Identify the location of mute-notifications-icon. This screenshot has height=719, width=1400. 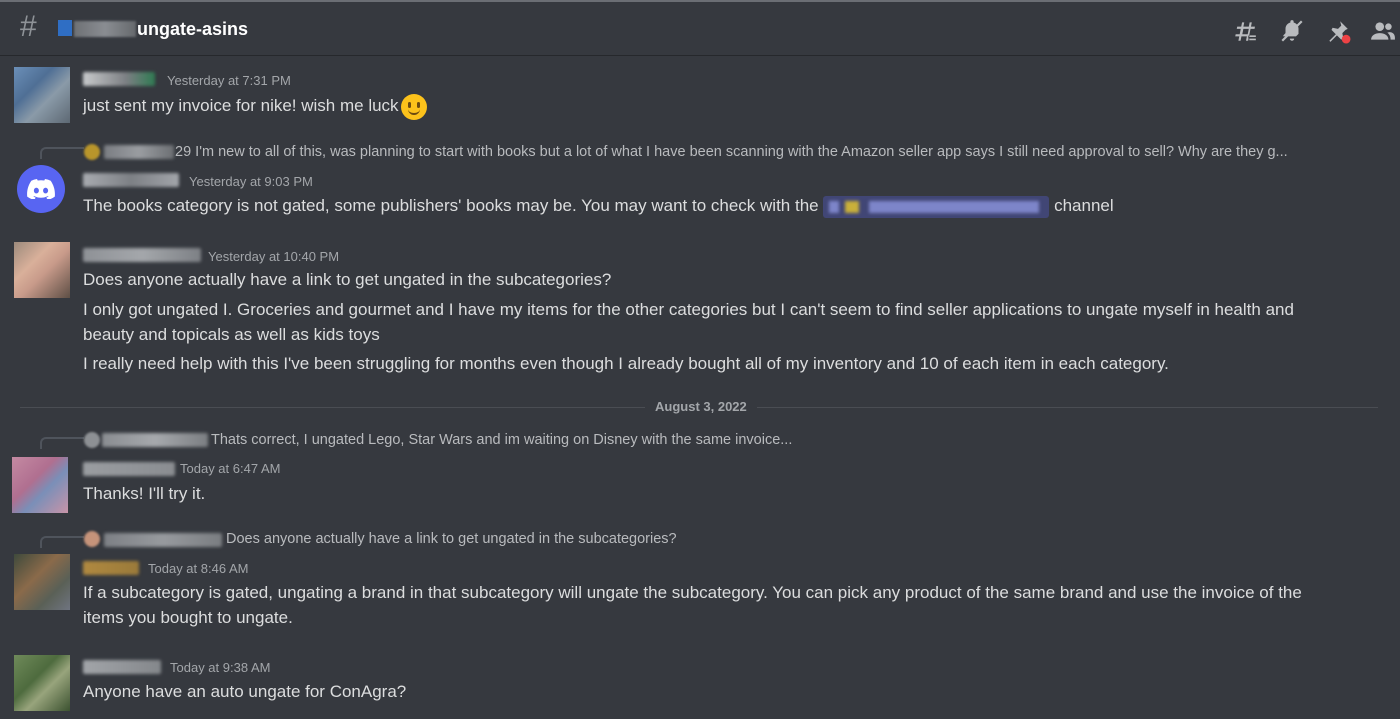
(1292, 31).